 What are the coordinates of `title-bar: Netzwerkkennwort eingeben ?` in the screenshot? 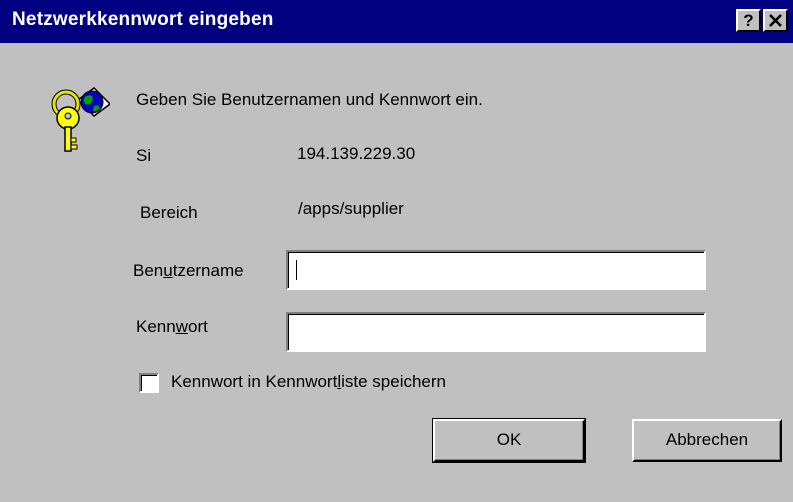 It's located at (396, 21).